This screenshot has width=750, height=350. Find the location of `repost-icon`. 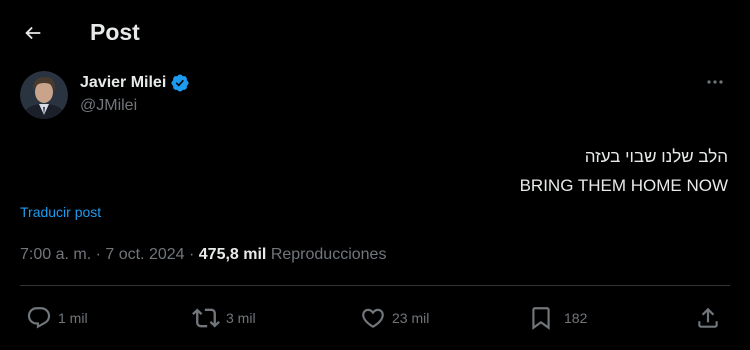

repost-icon is located at coordinates (206, 318).